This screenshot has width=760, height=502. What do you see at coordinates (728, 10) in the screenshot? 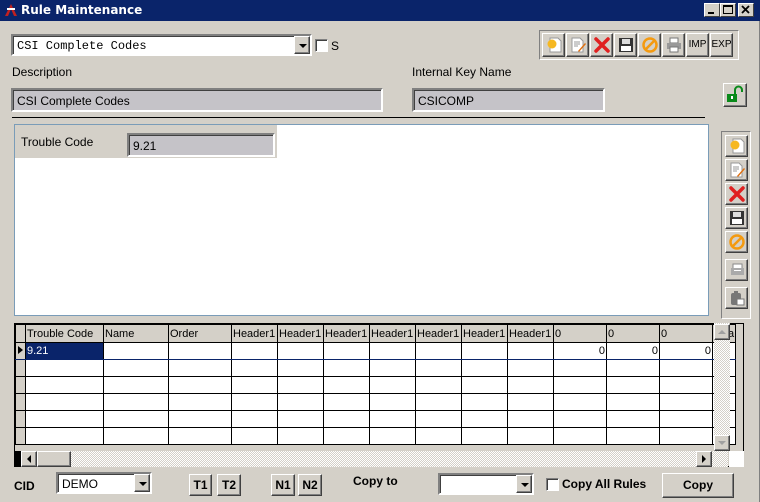
I see `maximize-button` at bounding box center [728, 10].